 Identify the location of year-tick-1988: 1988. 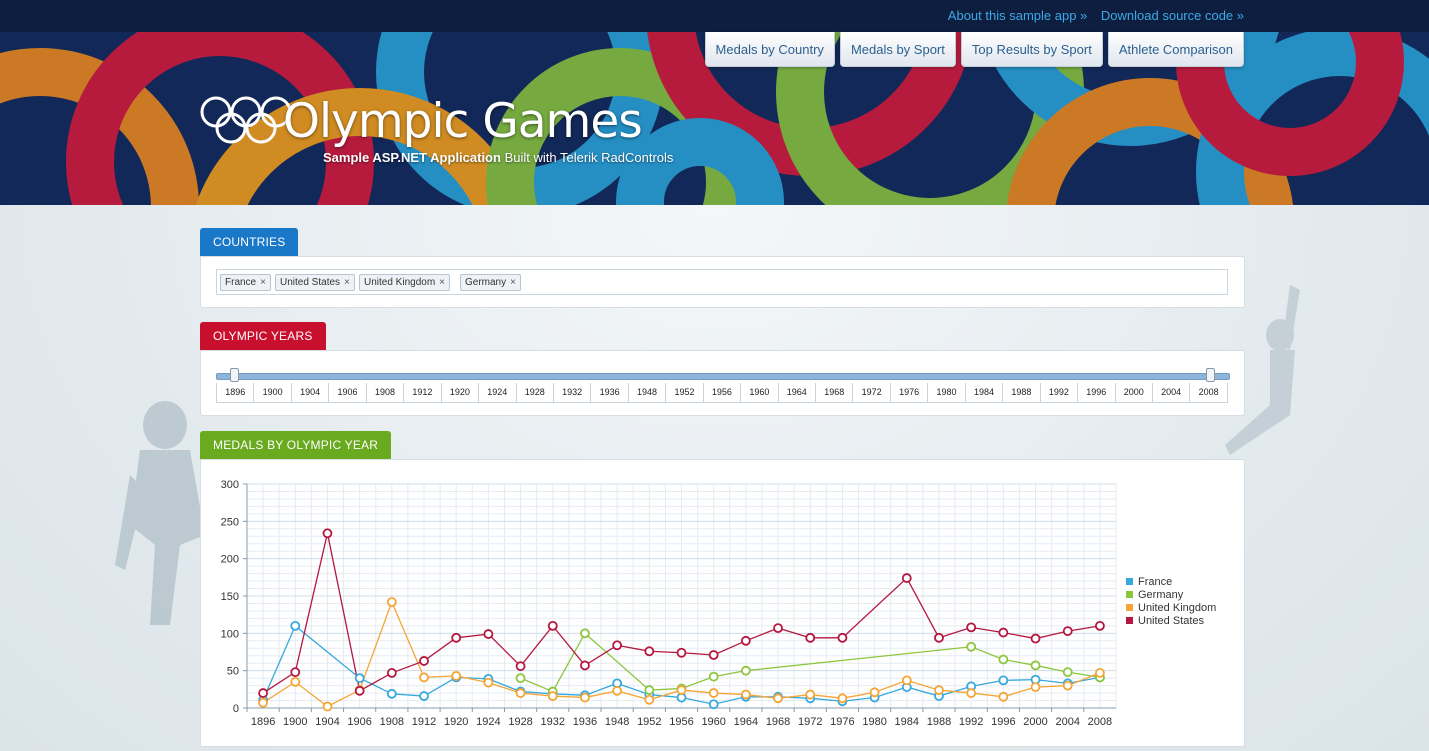
(1021, 393).